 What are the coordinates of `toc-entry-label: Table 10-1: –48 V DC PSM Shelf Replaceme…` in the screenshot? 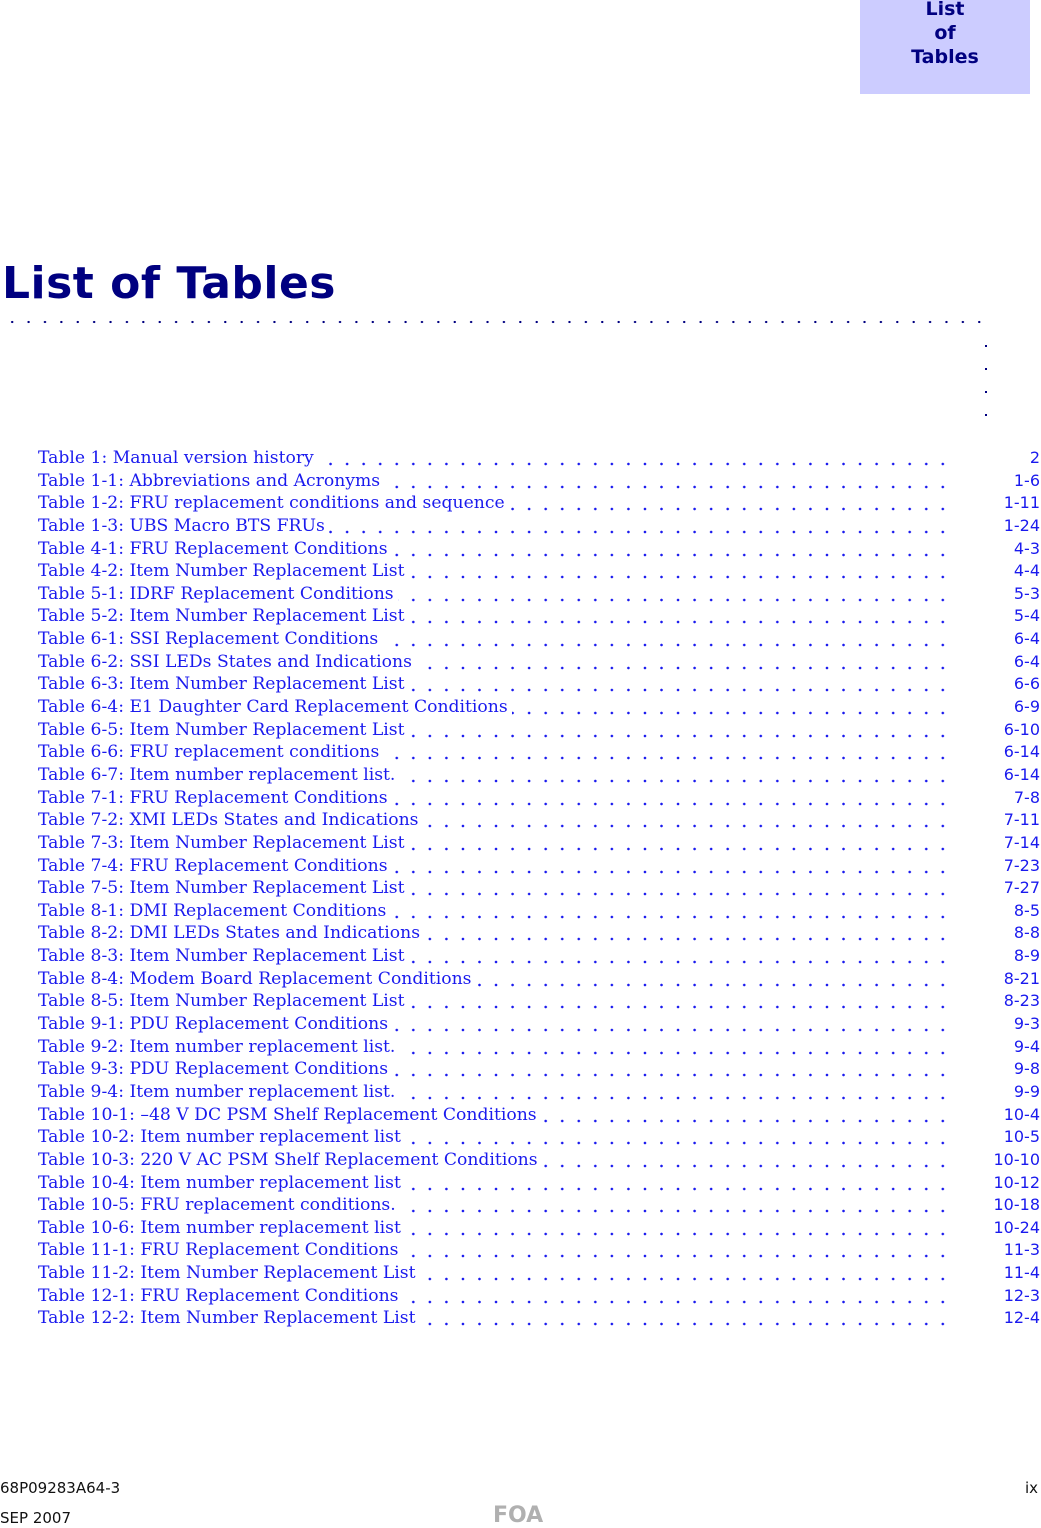 It's located at (289, 1115).